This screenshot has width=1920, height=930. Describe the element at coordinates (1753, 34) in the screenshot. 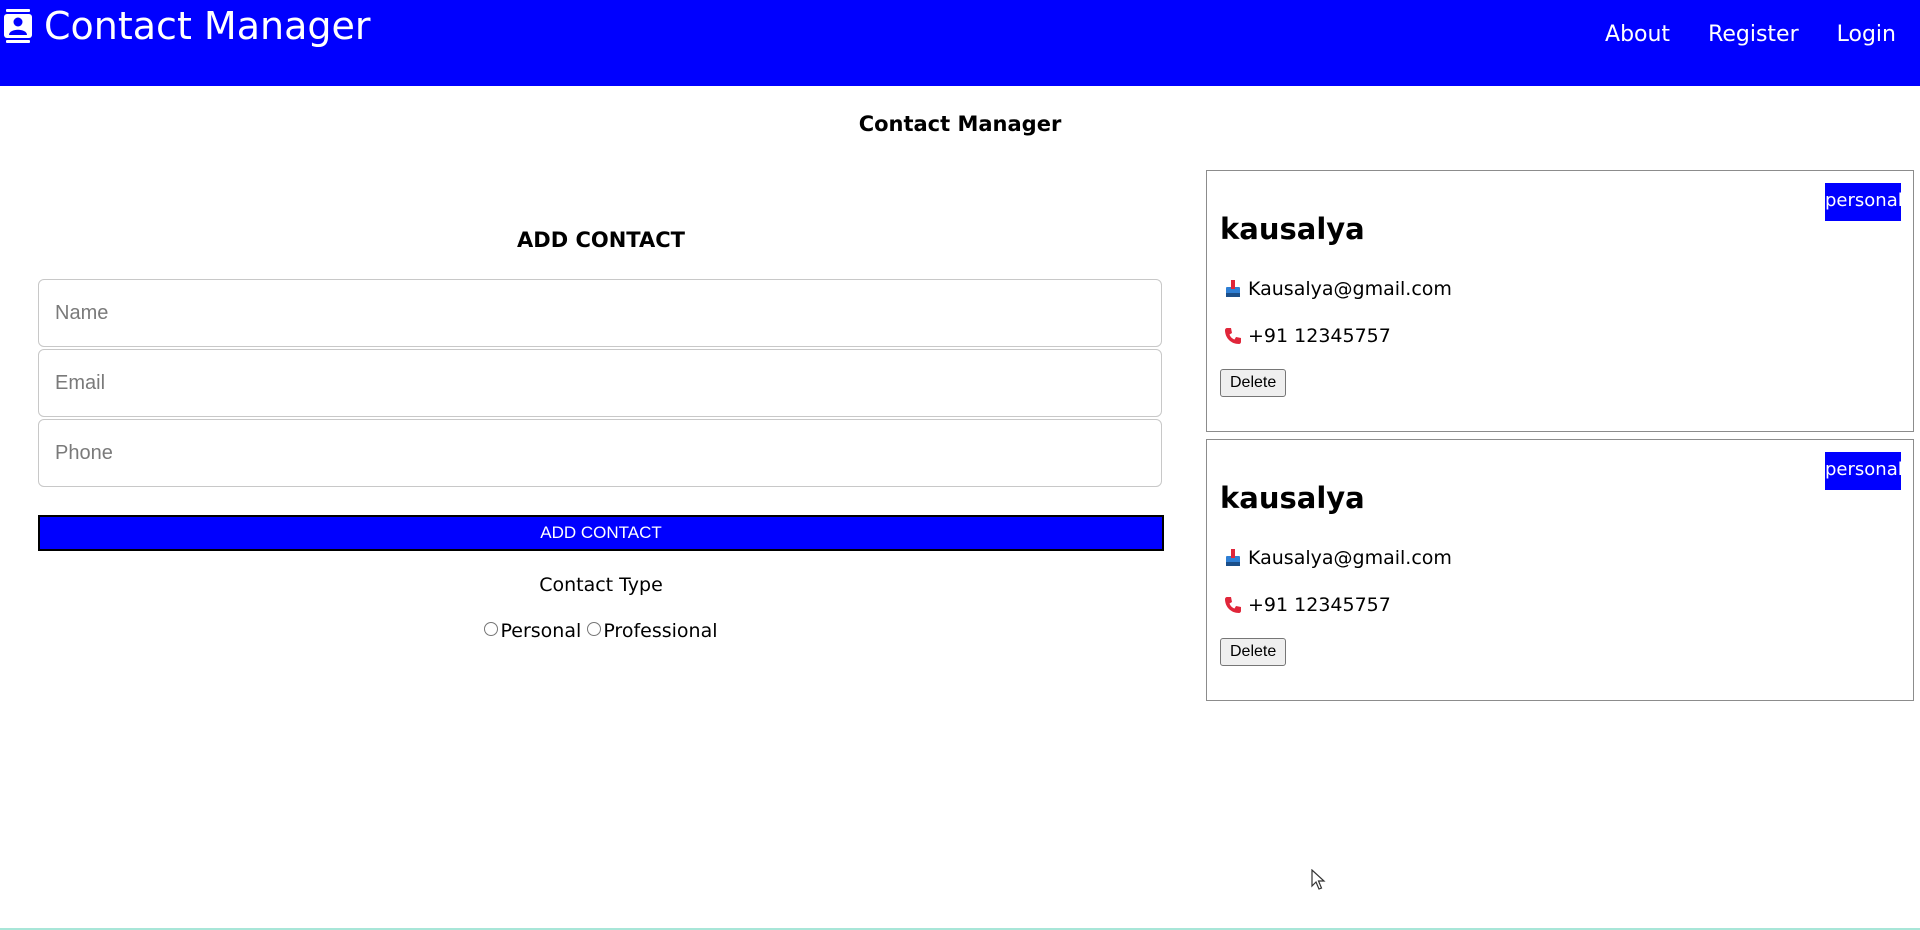

I see `nav-link-register: Register` at that location.